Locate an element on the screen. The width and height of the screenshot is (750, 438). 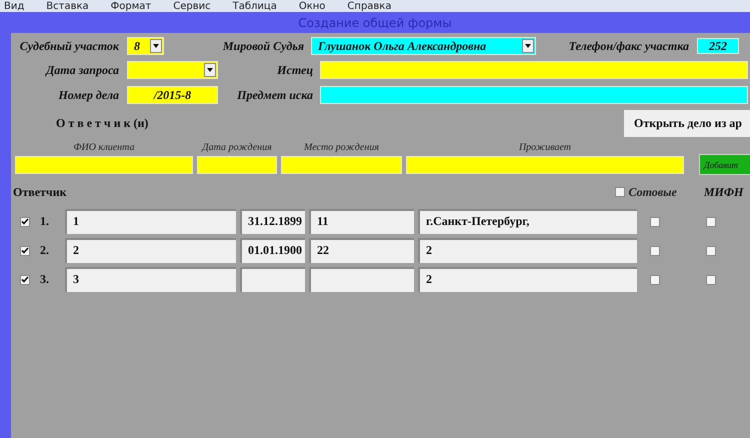
menu-item: Таблица is located at coordinates (254, 6).